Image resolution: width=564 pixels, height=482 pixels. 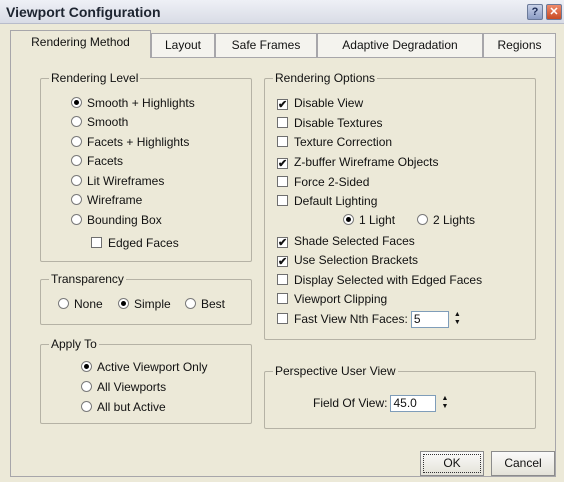 I want to click on checkbox-fast-view-nth-faces: Fast View Nth Faces: 5 ▲ ▼, so click(x=370, y=320).